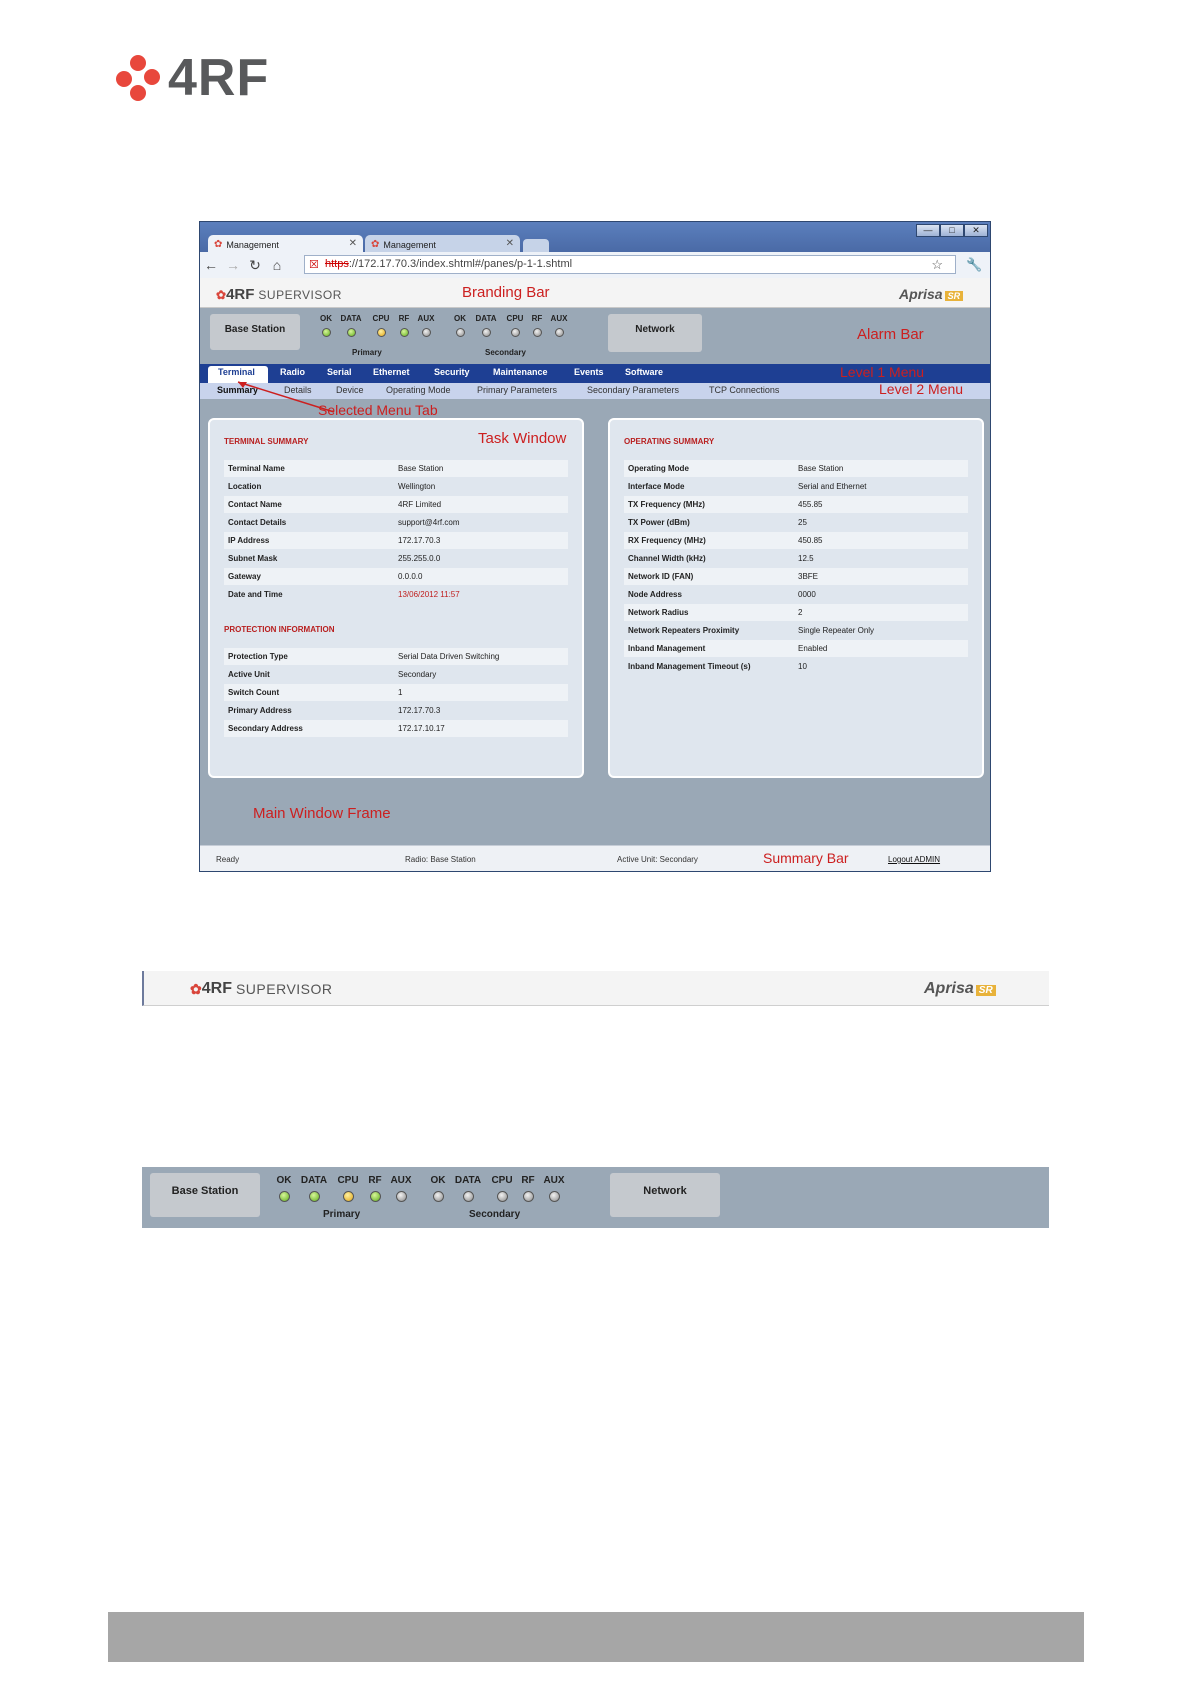 This screenshot has height=1684, width=1192. I want to click on back-arrow-icon: ←, so click(211, 265).